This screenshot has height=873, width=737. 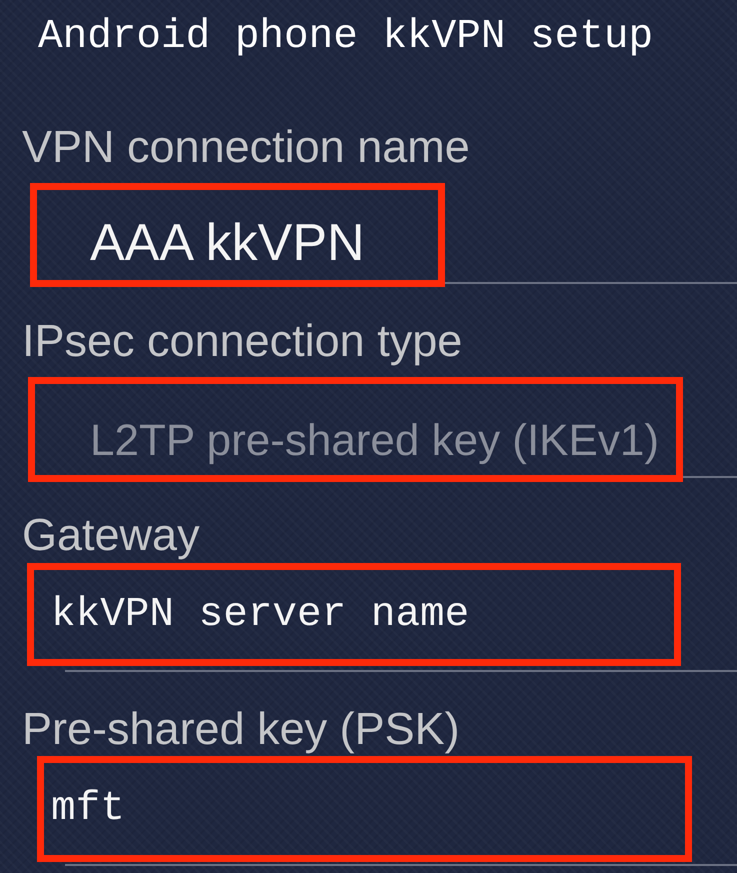 I want to click on field-label: Gateway, so click(x=111, y=535).